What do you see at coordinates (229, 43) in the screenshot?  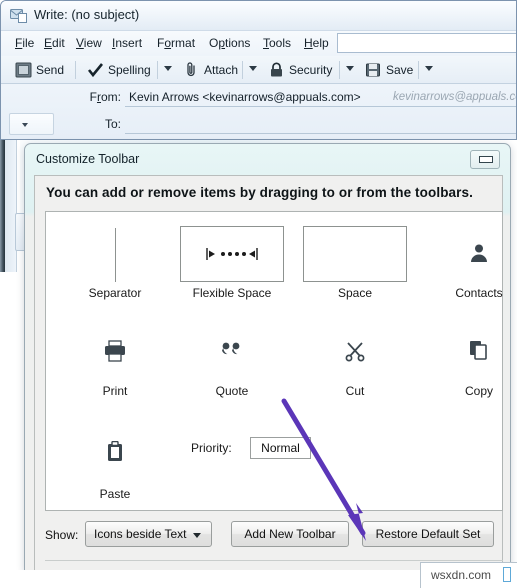 I see `menu-item-options: Options` at bounding box center [229, 43].